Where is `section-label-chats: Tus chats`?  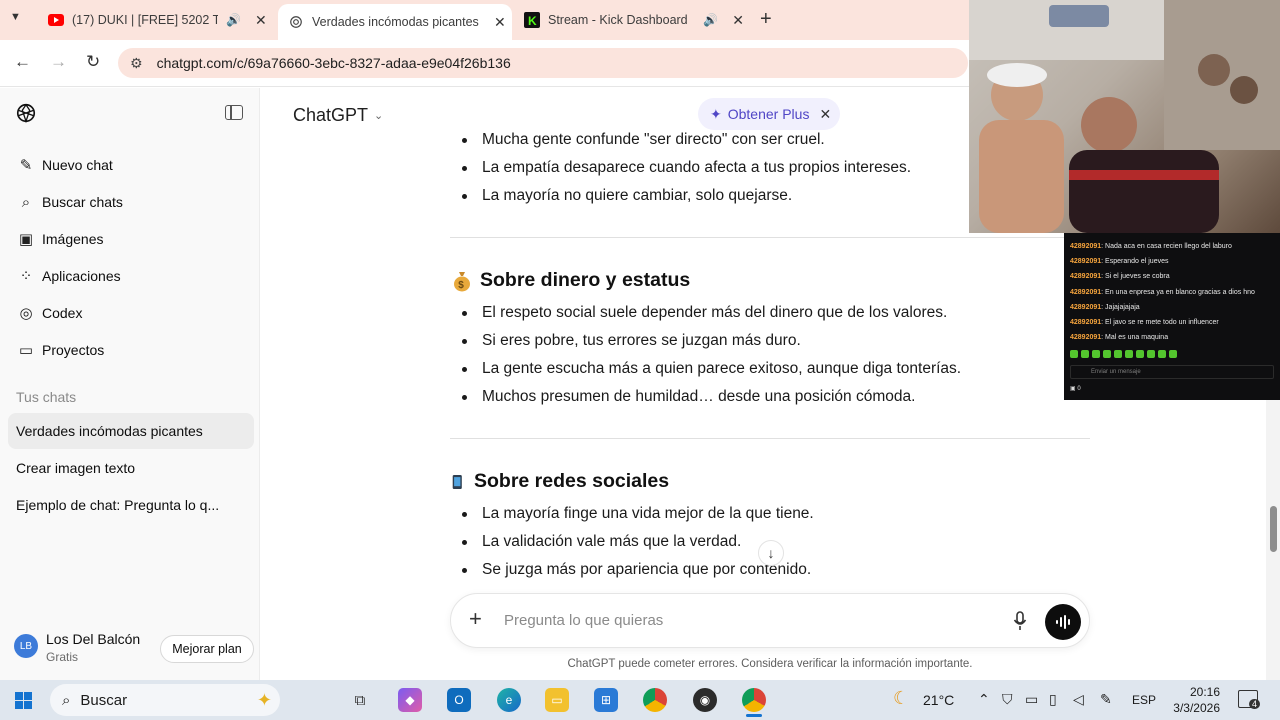
section-label-chats: Tus chats is located at coordinates (46, 397).